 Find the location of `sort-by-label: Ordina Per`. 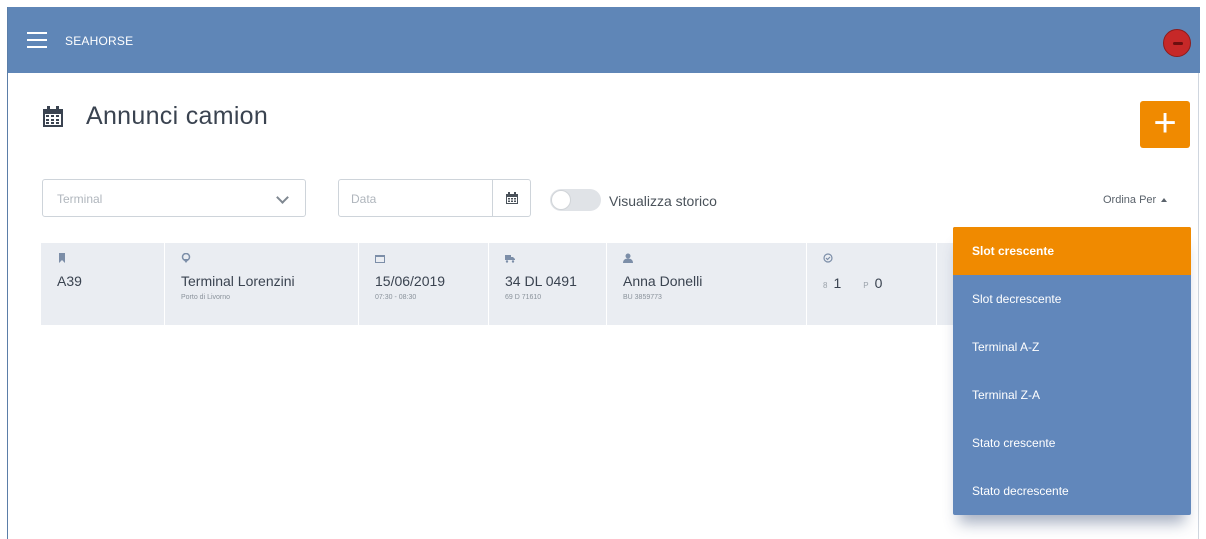

sort-by-label: Ordina Per is located at coordinates (1130, 200).